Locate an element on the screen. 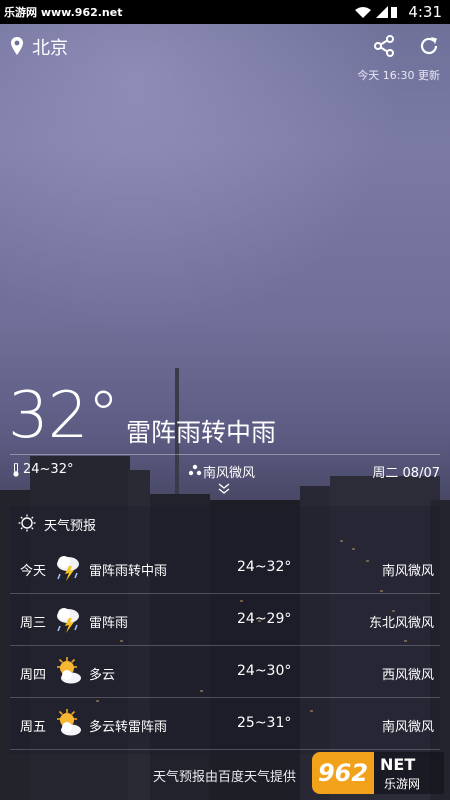 The height and width of the screenshot is (800, 450). forecast-temperature: 25~31° is located at coordinates (264, 723).